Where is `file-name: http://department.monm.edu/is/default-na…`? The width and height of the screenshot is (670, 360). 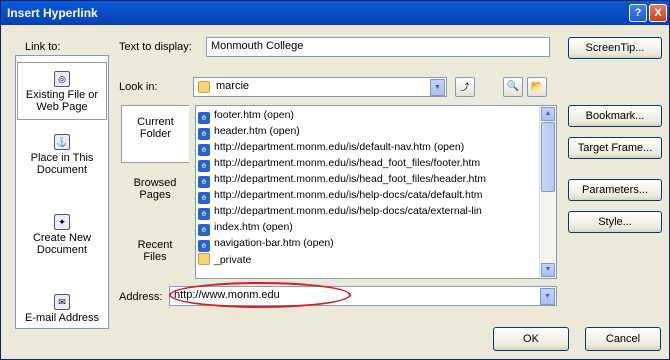 file-name: http://department.monm.edu/is/default-na… is located at coordinates (339, 147).